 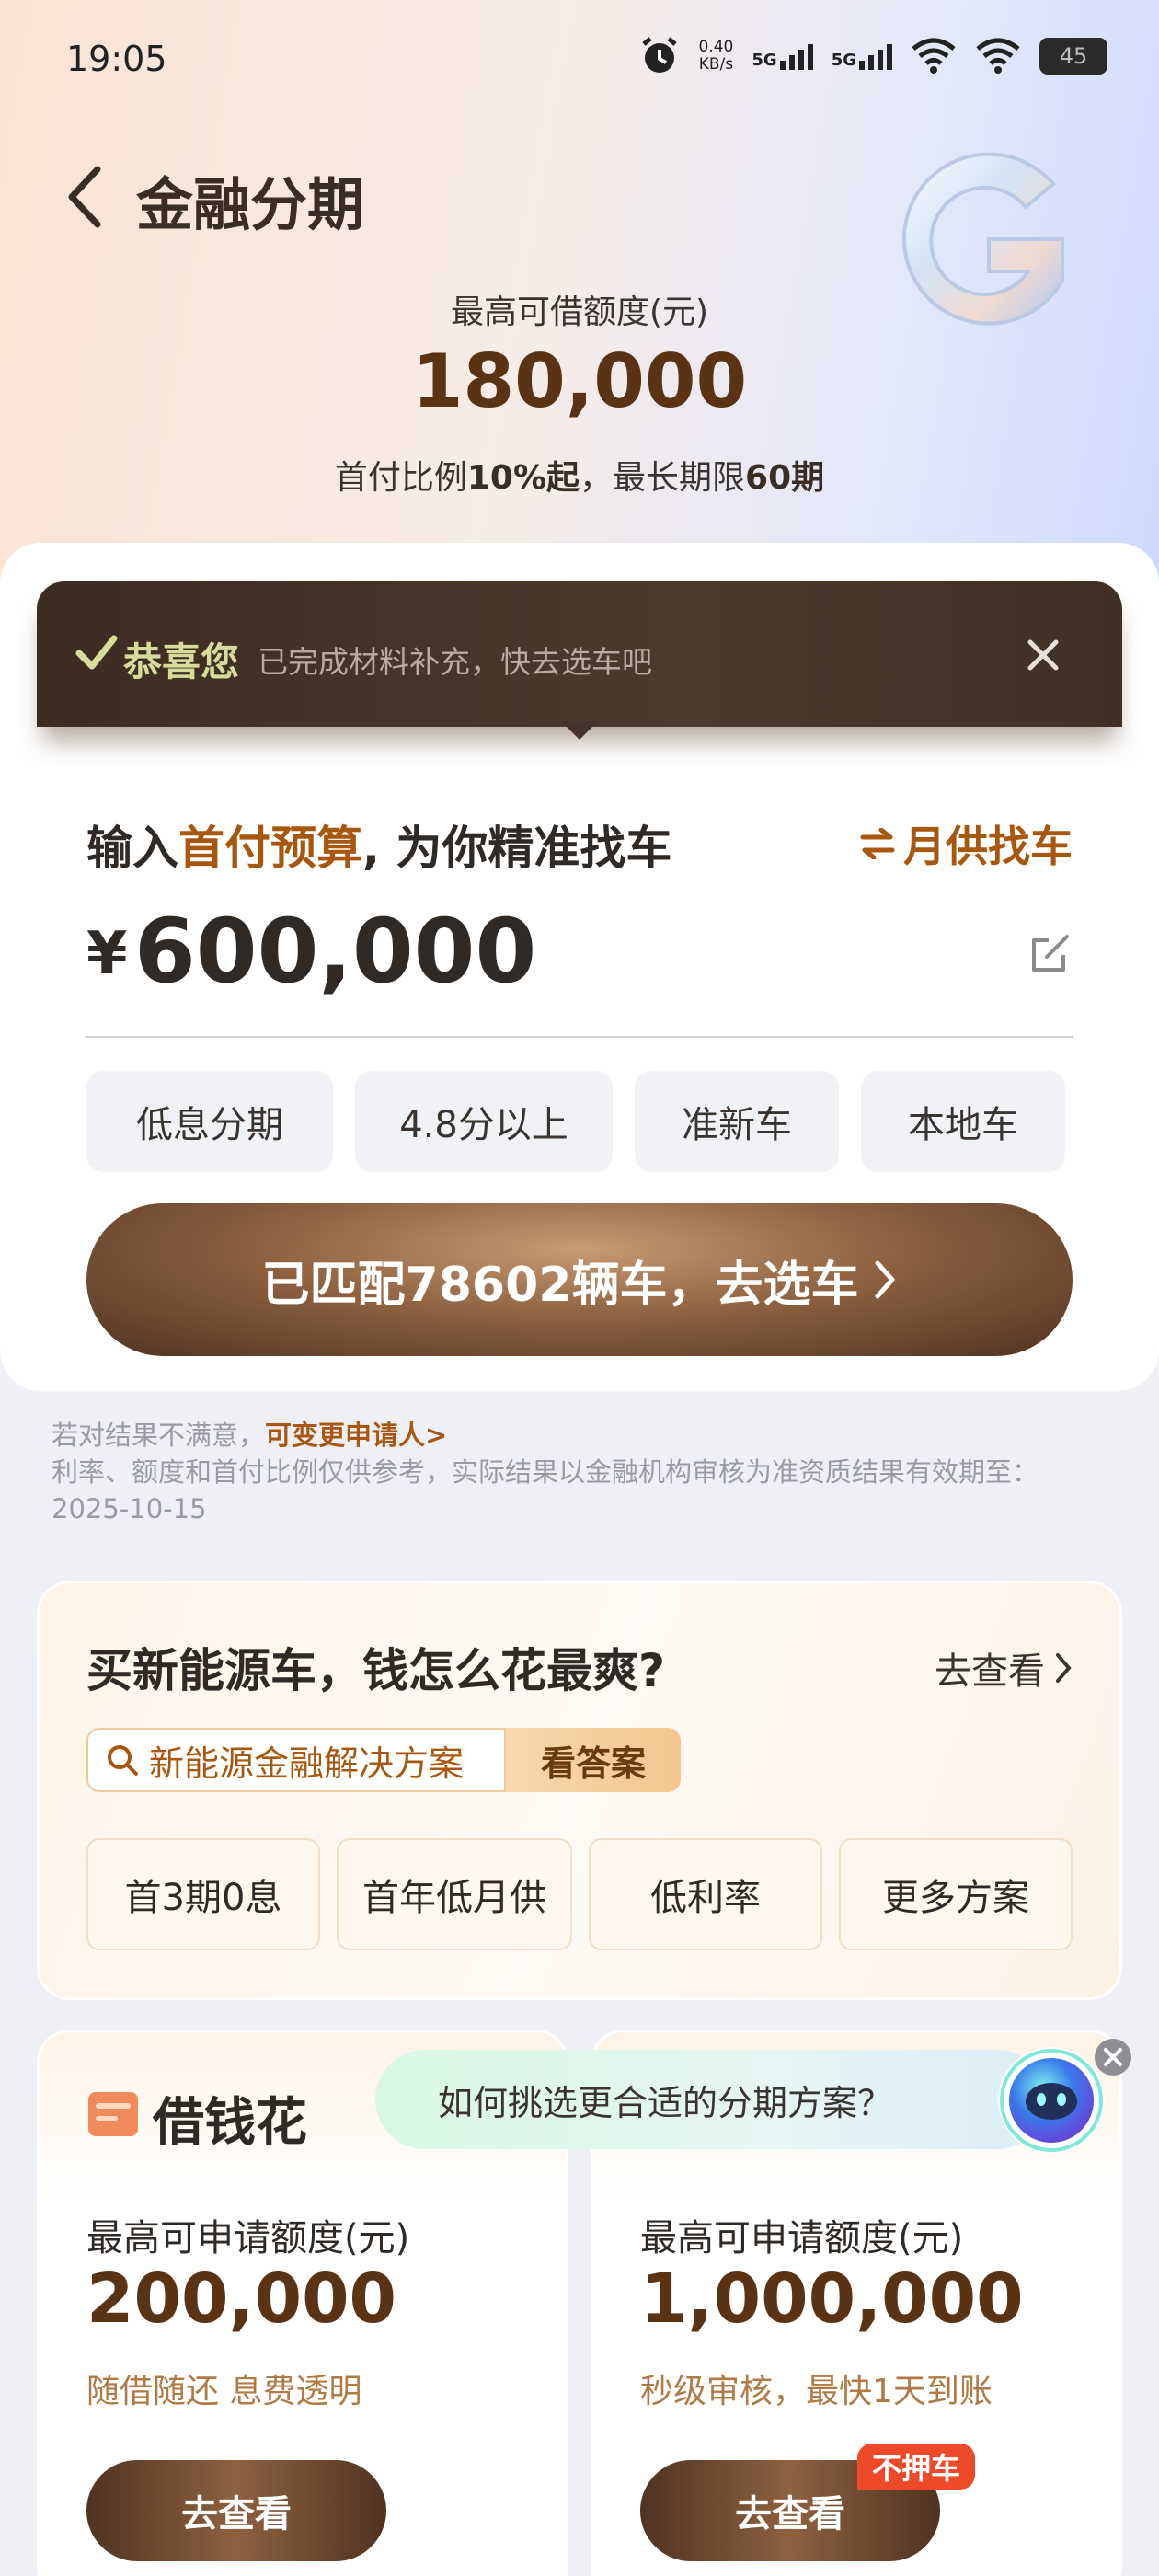 What do you see at coordinates (663, 478) in the screenshot?
I see `terms-mid: ，最长期限` at bounding box center [663, 478].